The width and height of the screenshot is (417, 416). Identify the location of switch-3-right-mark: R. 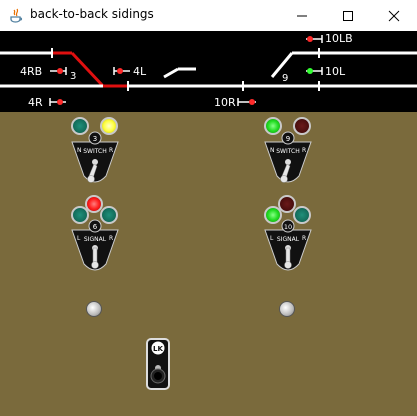
(111, 150).